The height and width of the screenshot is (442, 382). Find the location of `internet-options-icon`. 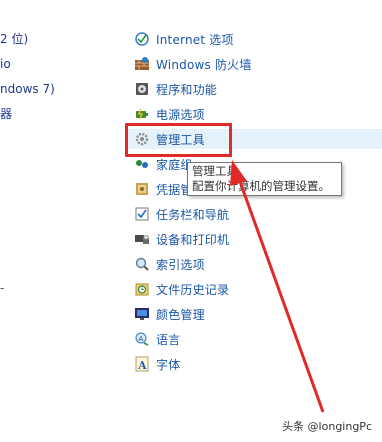

internet-options-icon is located at coordinates (142, 39).